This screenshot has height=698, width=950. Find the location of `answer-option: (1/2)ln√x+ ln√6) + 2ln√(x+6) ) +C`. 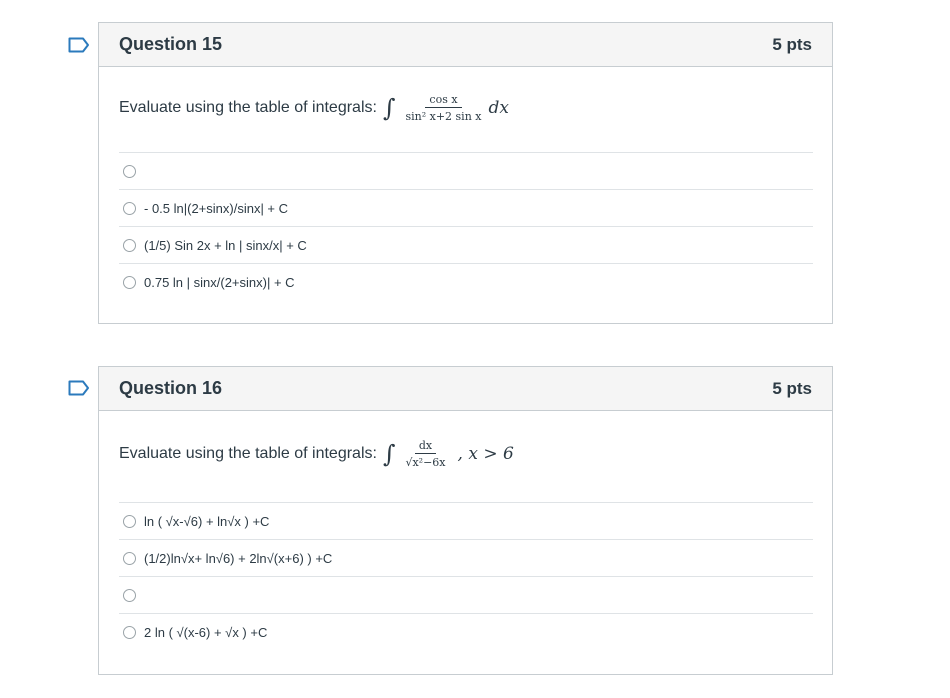

answer-option: (1/2)ln√x+ ln√6) + 2ln√(x+6) ) +C is located at coordinates (466, 557).